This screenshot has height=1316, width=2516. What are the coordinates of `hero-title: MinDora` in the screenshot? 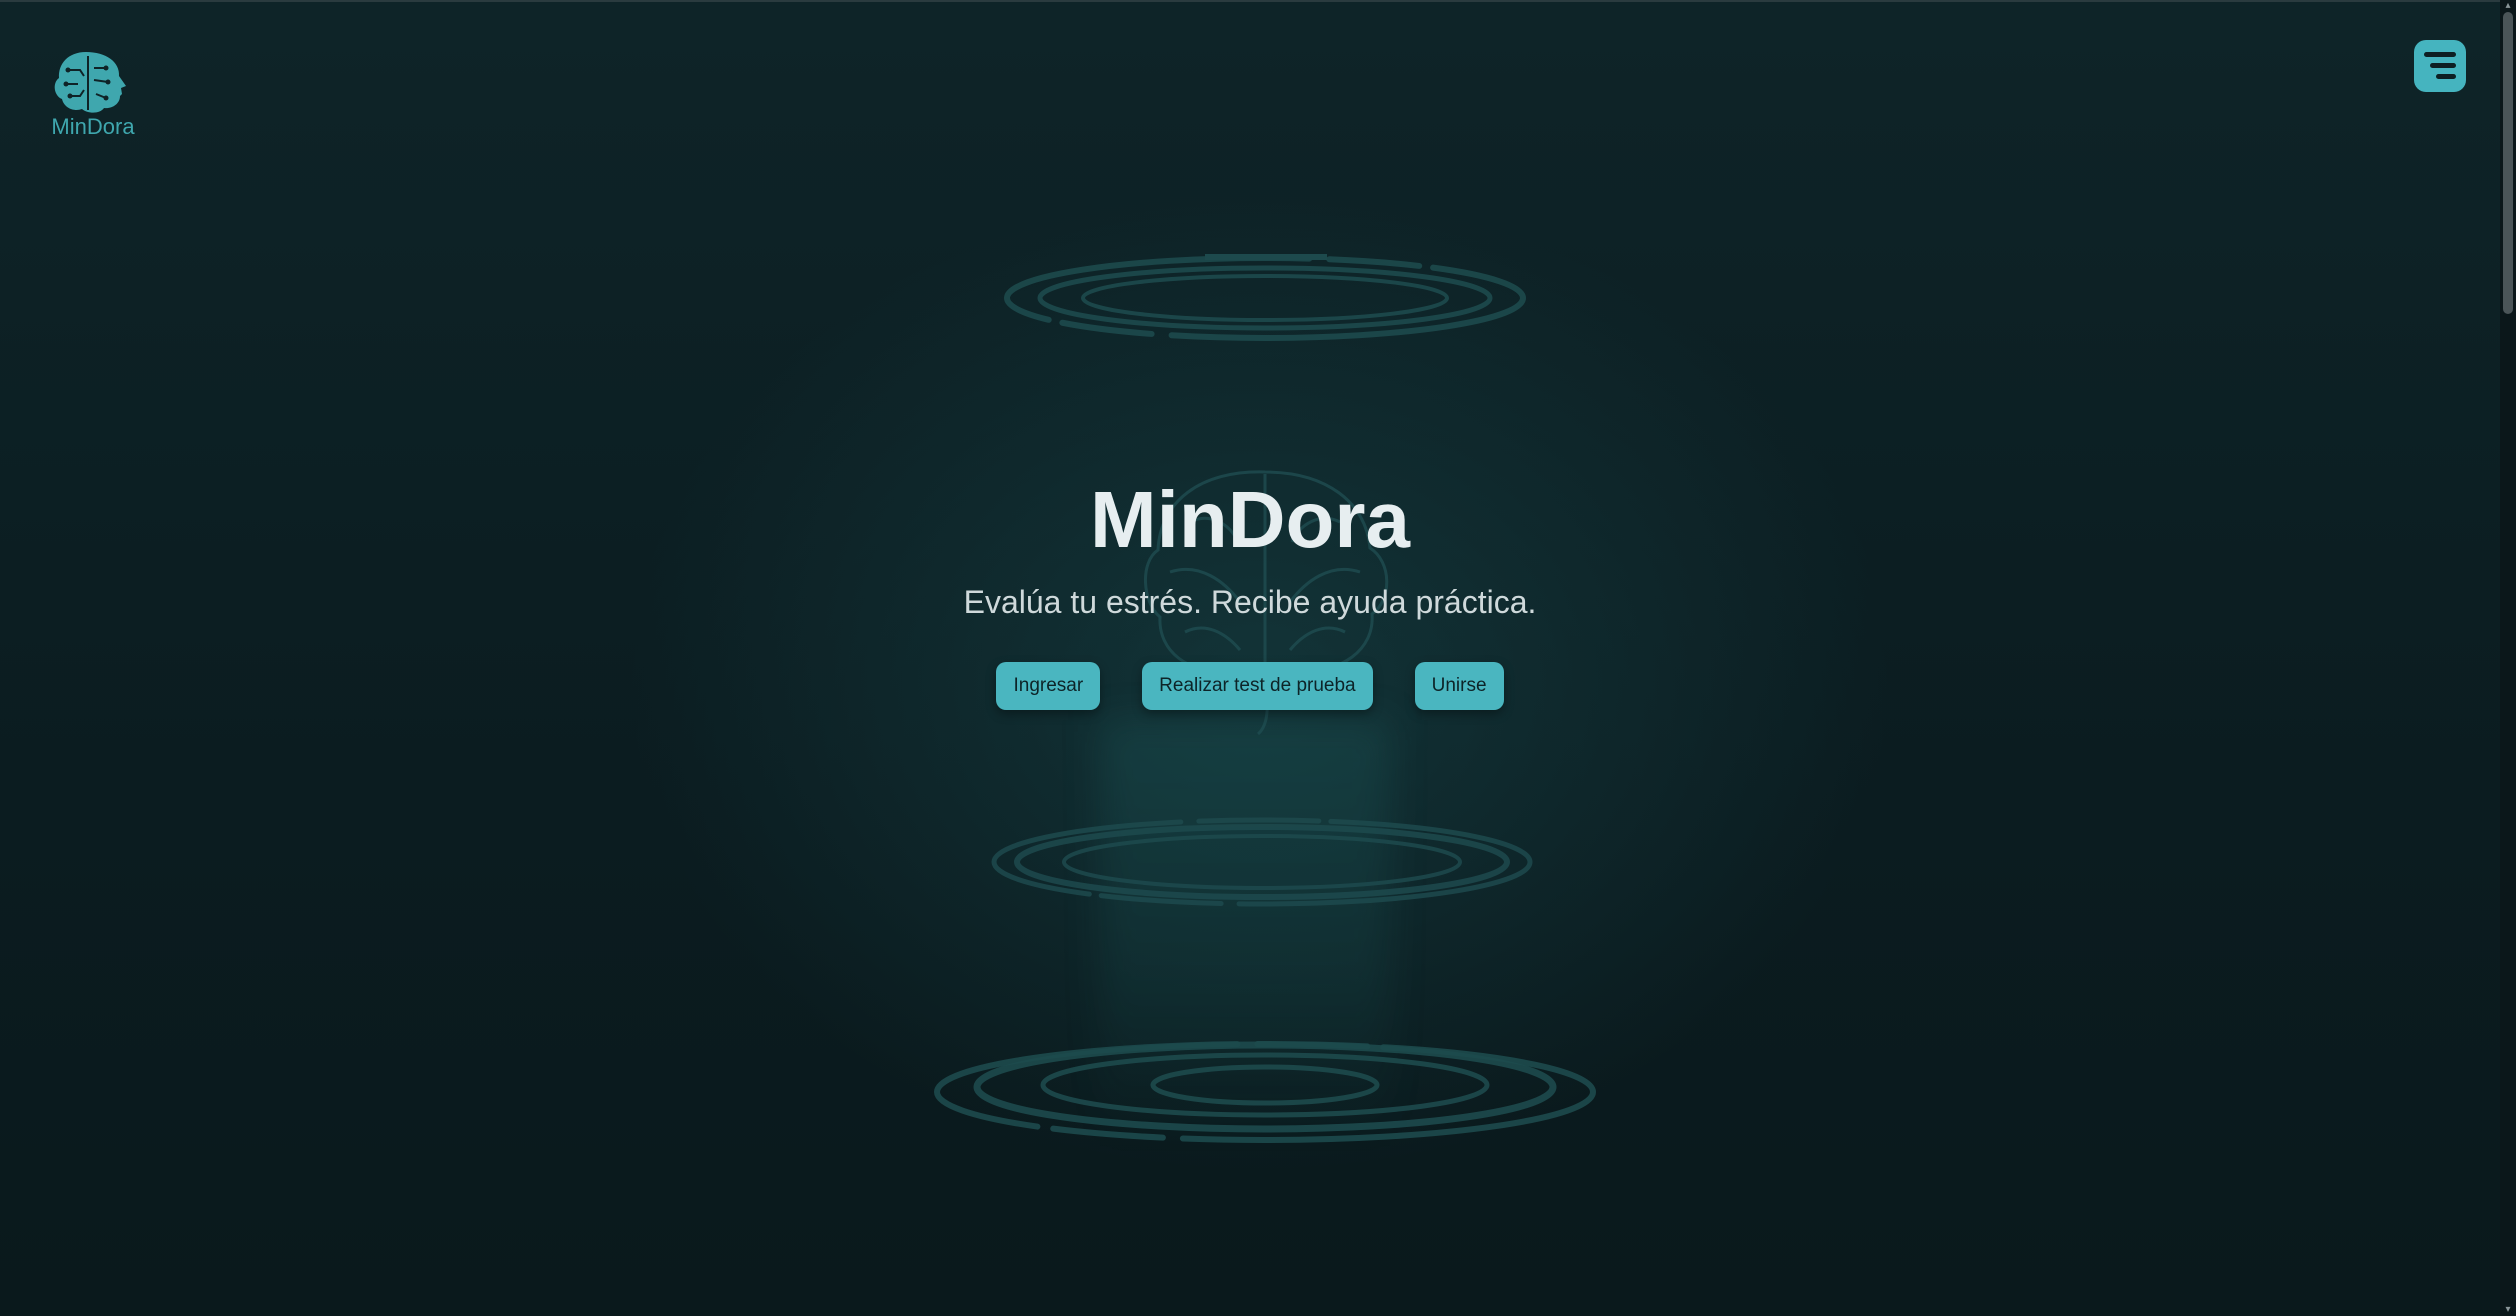 It's located at (1250, 519).